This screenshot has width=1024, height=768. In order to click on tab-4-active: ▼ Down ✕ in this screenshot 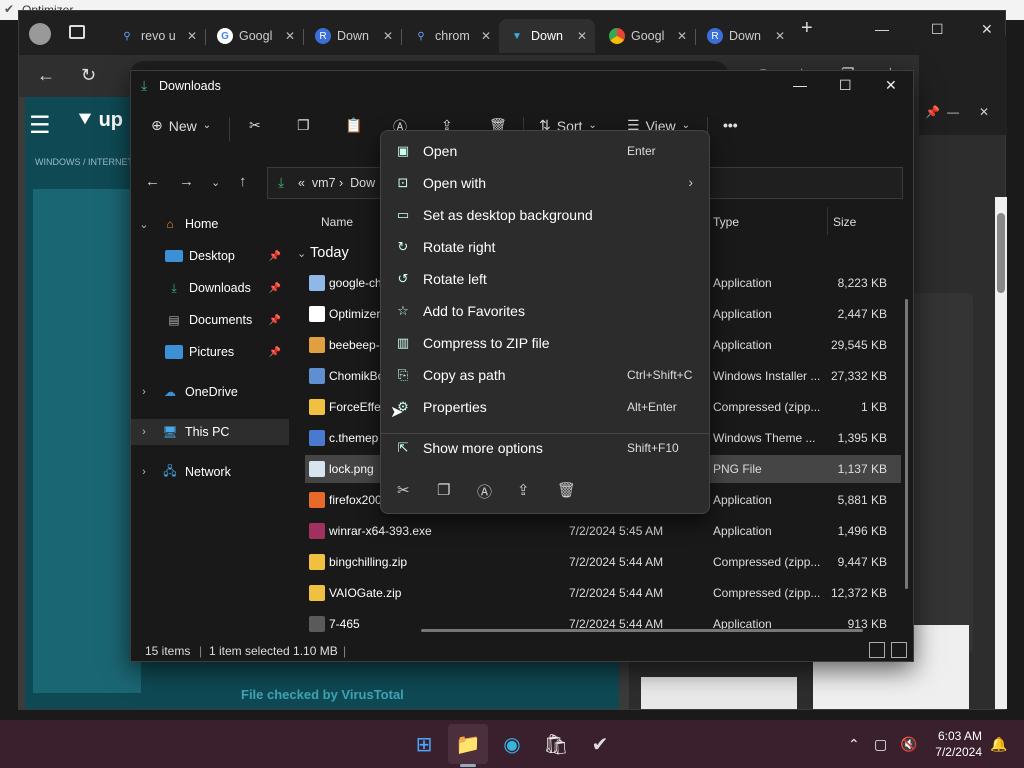, I will do `click(547, 36)`.